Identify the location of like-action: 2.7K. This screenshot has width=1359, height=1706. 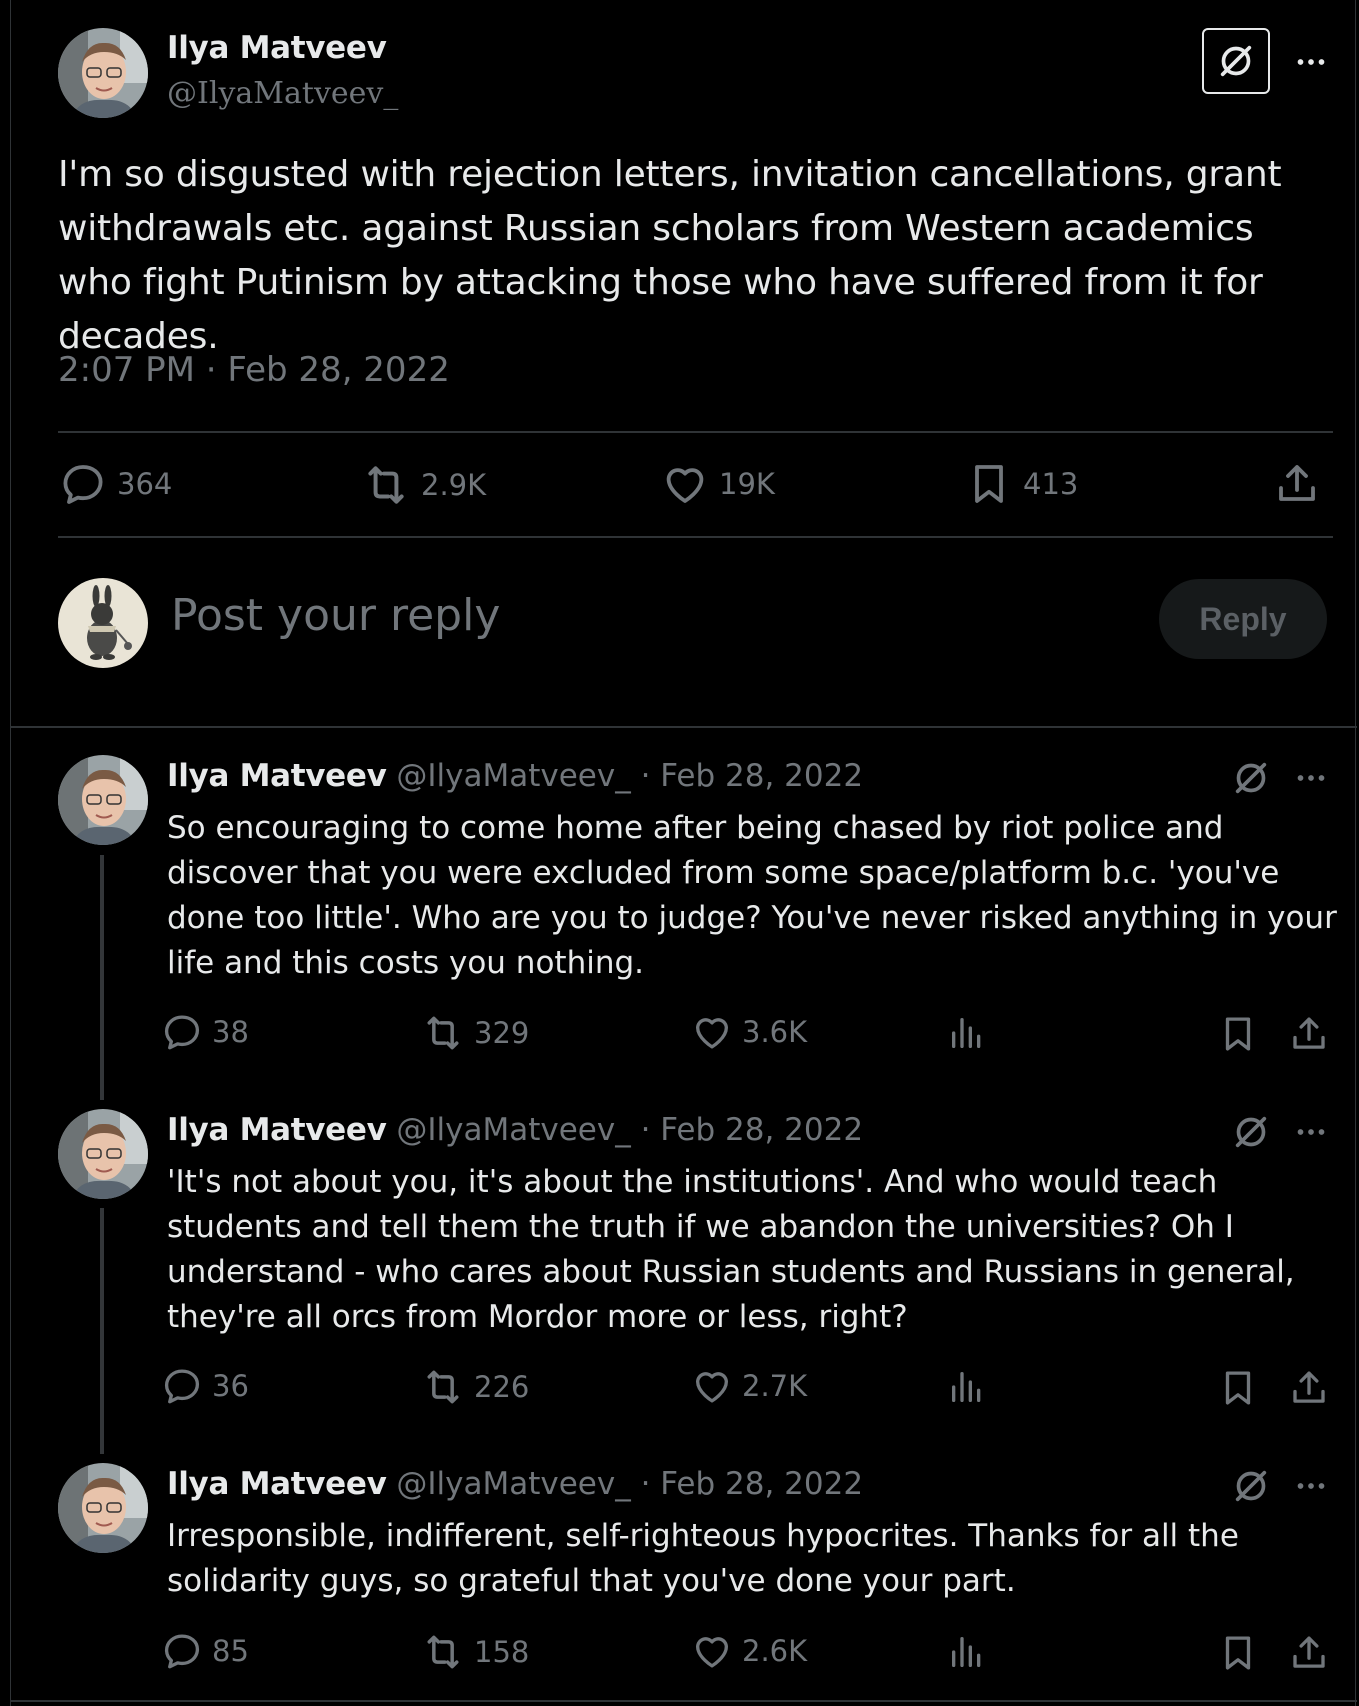
(749, 1386).